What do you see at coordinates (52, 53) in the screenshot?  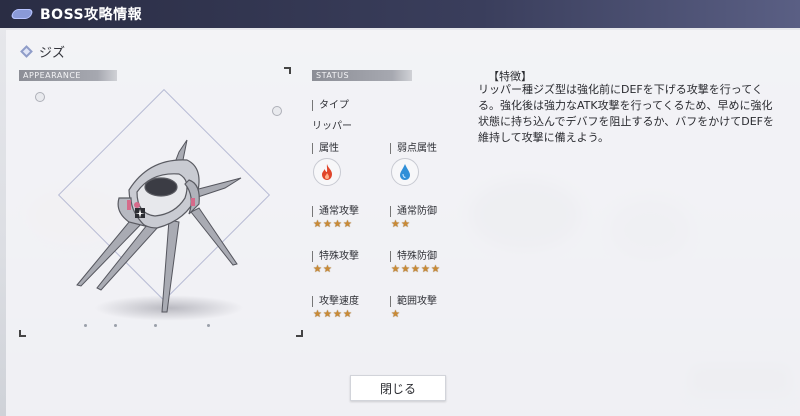 I see `boss-name: ジズ` at bounding box center [52, 53].